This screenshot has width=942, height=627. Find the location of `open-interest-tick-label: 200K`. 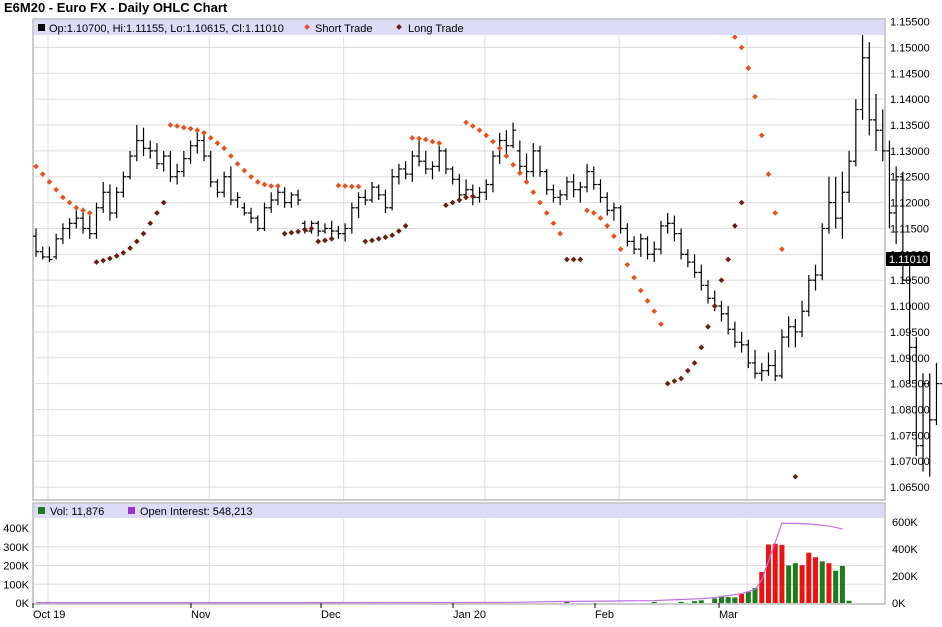

open-interest-tick-label: 200K is located at coordinates (905, 577).